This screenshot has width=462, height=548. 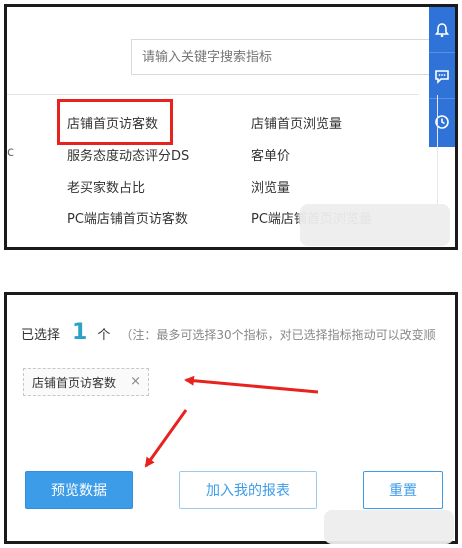 I want to click on close-icon: ×, so click(x=135, y=381).